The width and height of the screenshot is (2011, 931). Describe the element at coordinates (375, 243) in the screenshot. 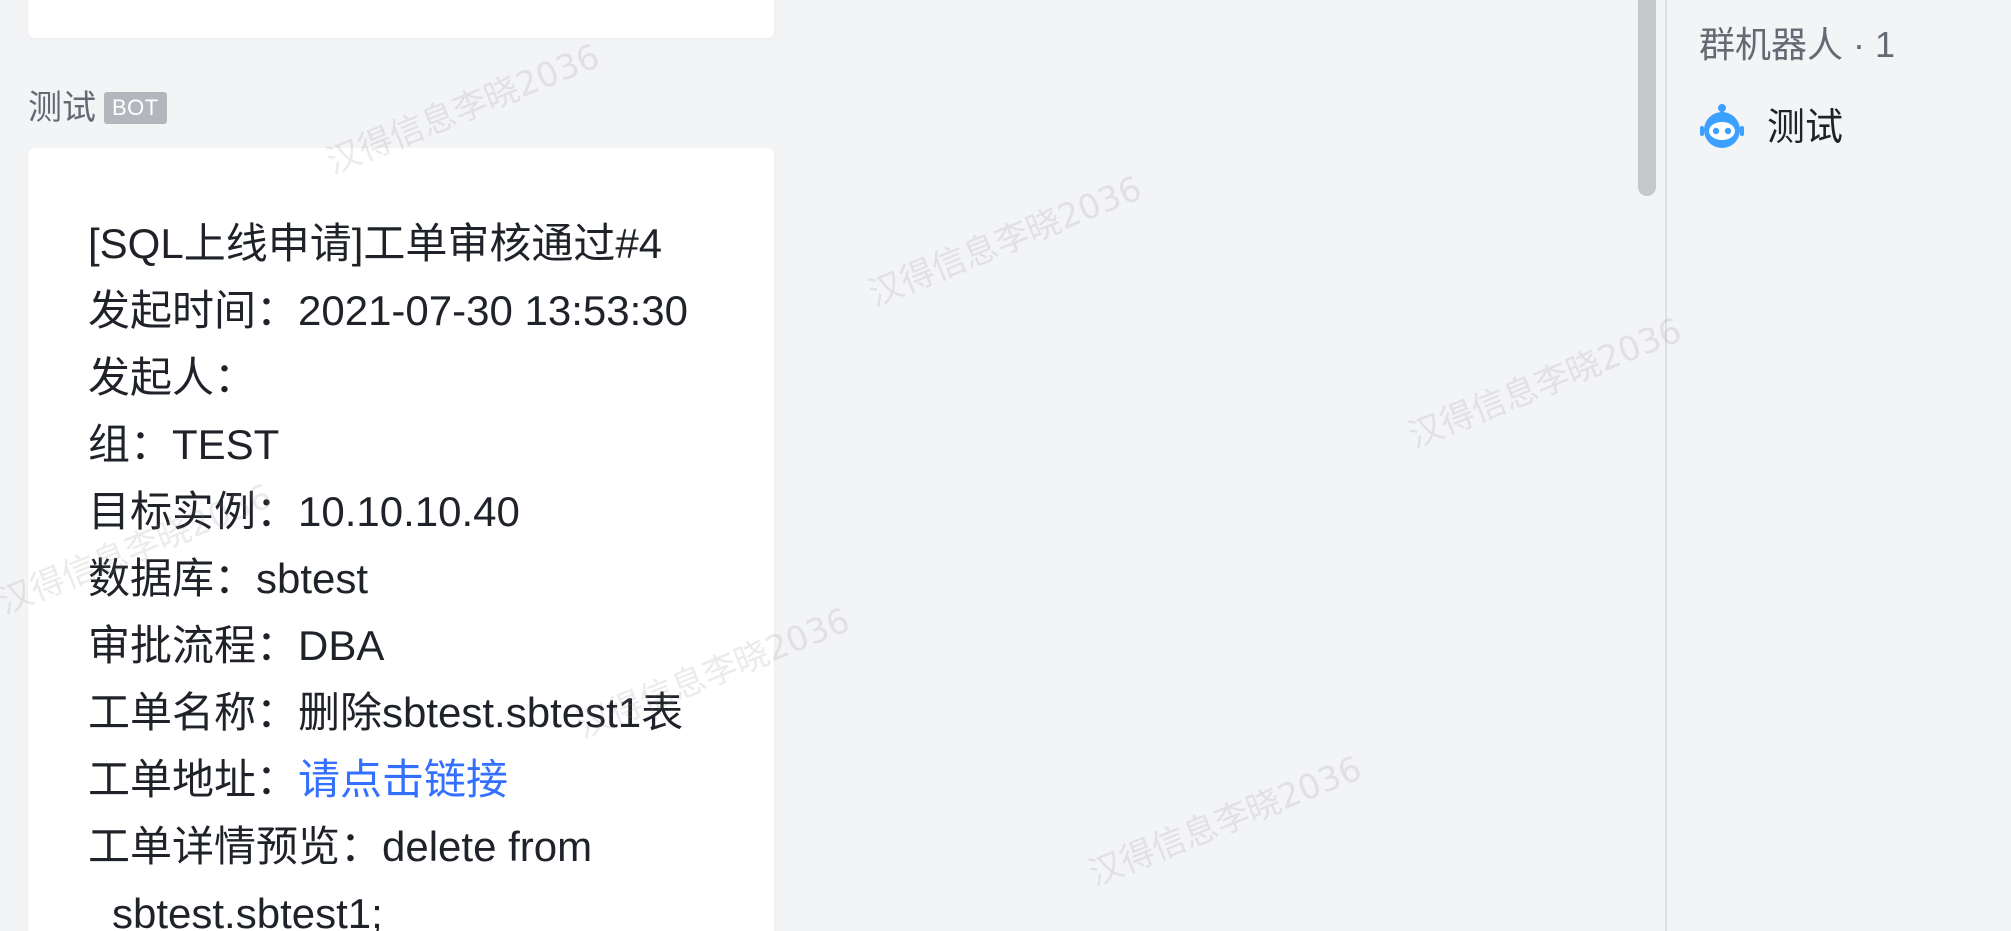

I see `message-line-title: [SQL上线申请]工单审核通过#4` at that location.